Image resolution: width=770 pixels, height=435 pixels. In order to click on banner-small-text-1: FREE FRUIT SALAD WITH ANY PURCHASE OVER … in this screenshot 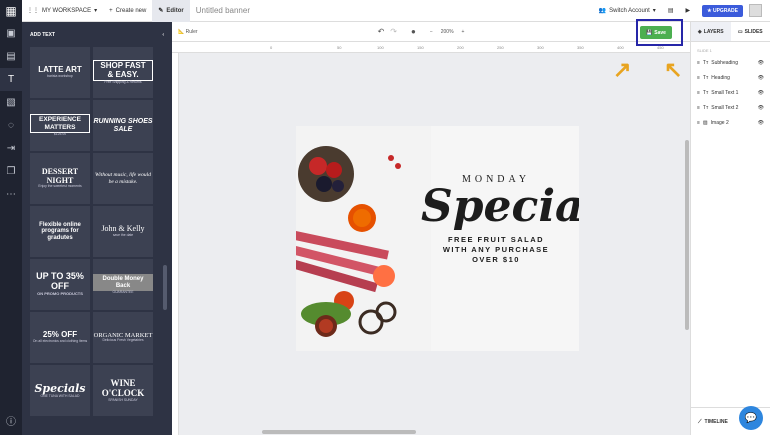, I will do `click(496, 250)`.